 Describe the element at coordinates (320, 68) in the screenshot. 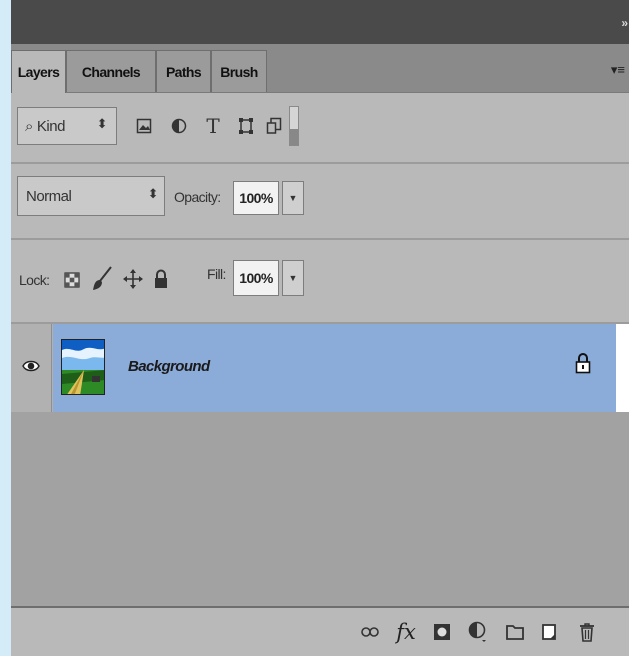

I see `panel-tab-bar: Layers Channels Paths Brush ▾≡` at that location.